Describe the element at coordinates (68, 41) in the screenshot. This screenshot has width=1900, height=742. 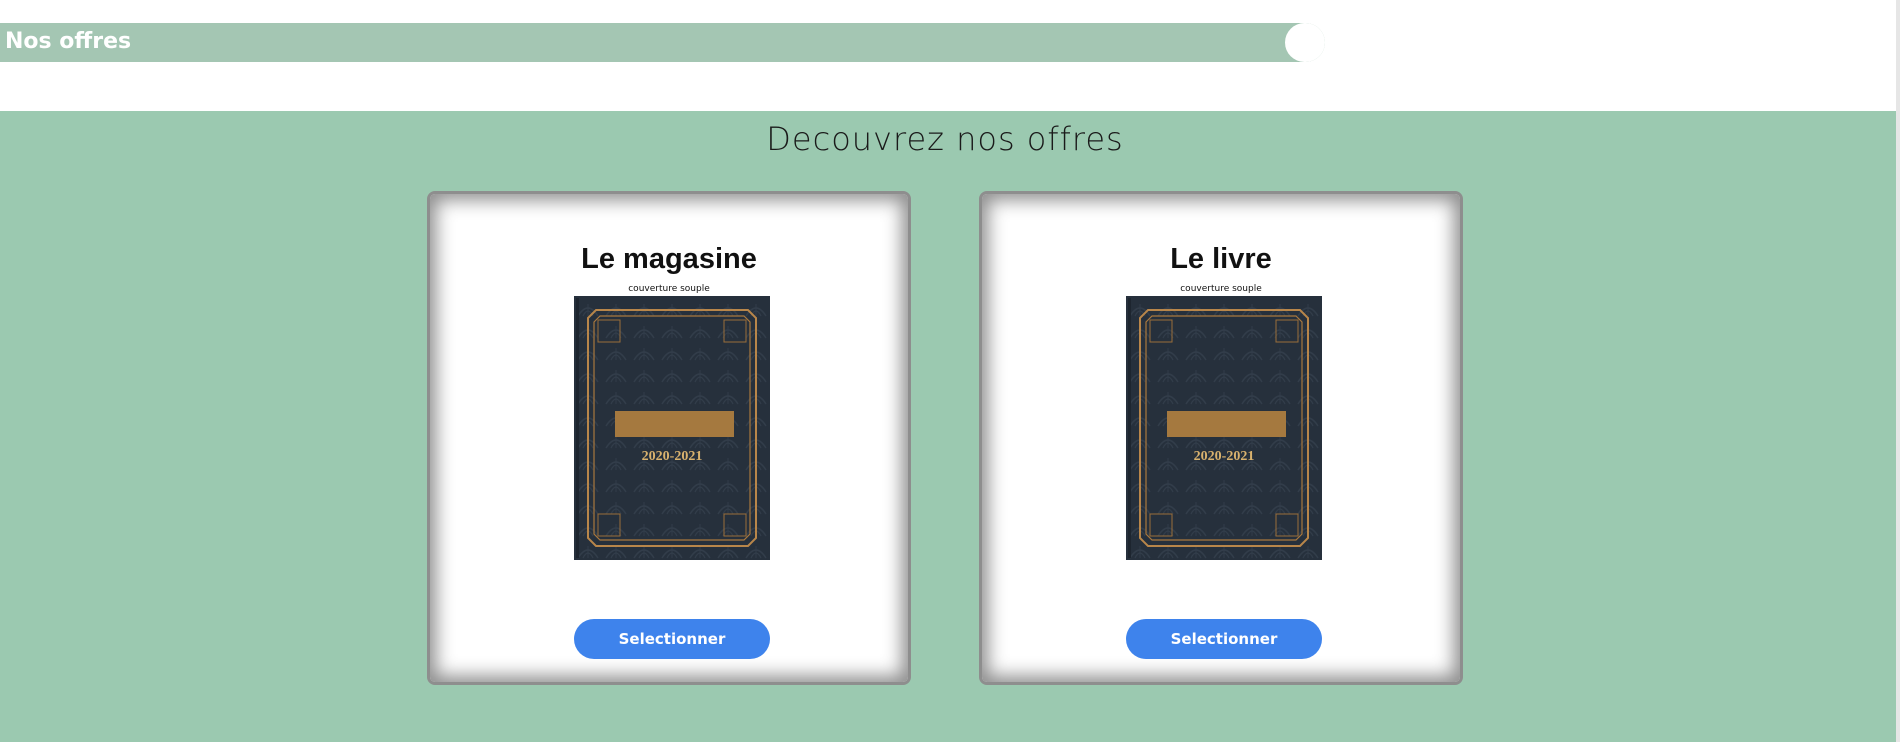
I see `page-title: Nos offres` at that location.